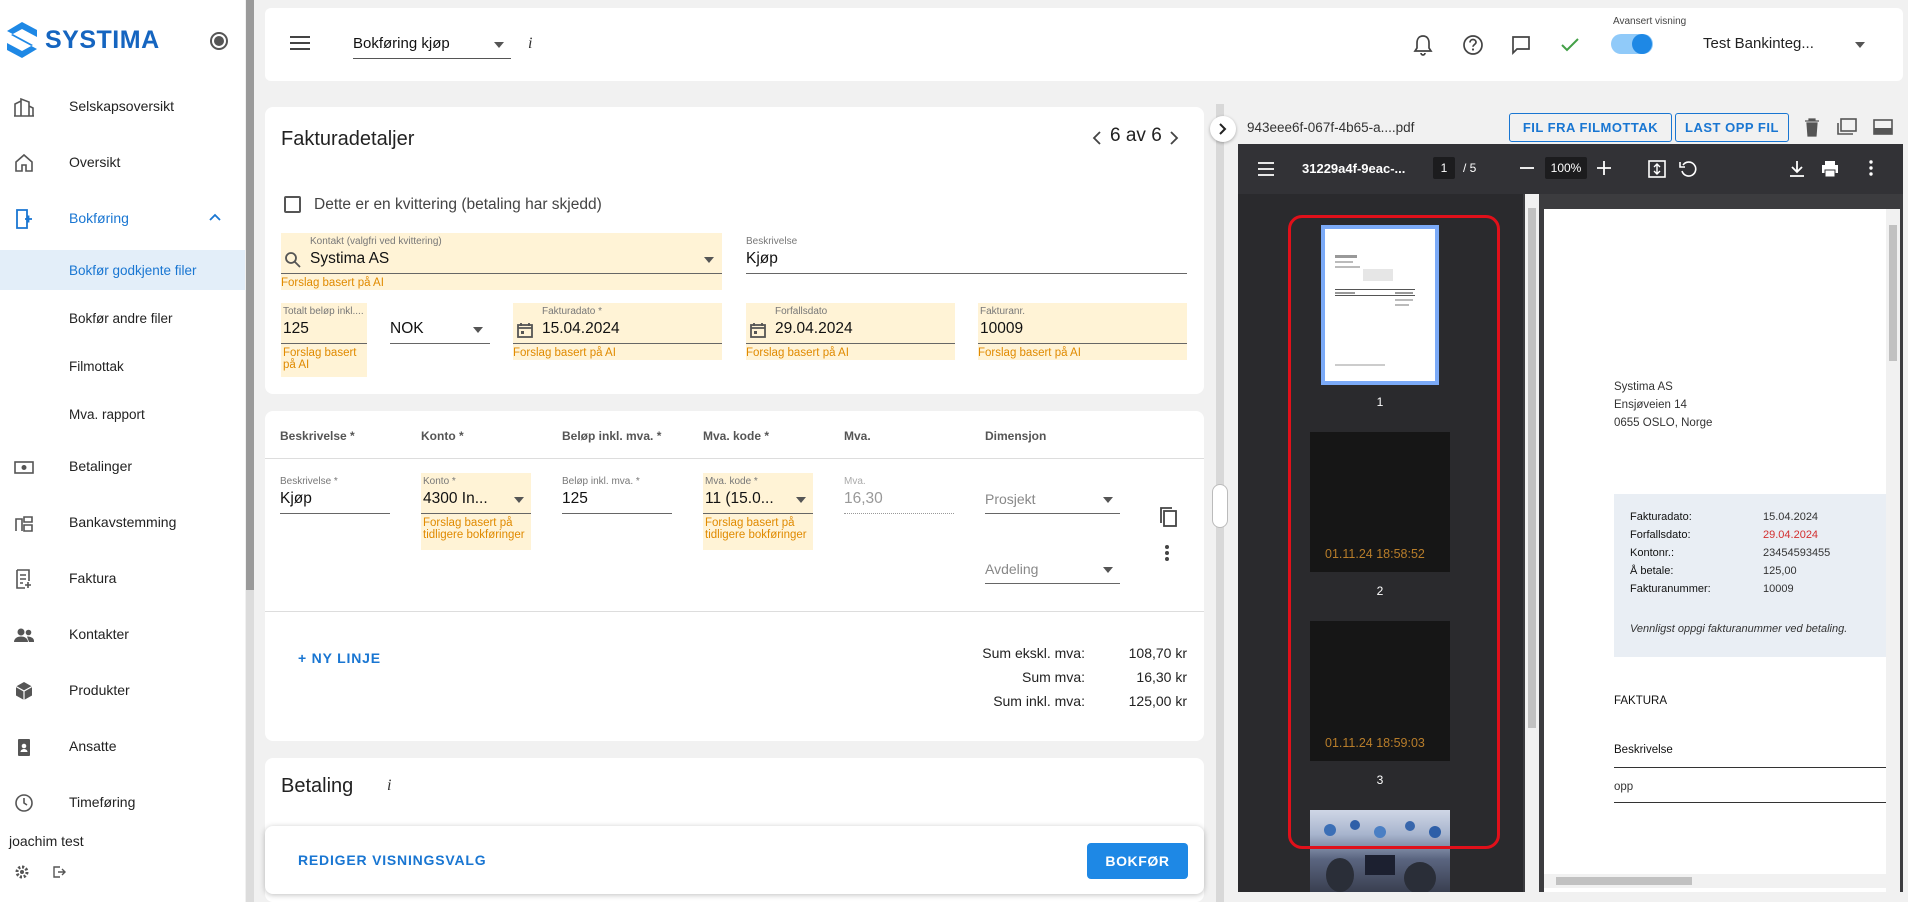 The height and width of the screenshot is (902, 1908). I want to click on sidebar-item-selskapsoversikt: Selskapsoversikt, so click(122, 106).